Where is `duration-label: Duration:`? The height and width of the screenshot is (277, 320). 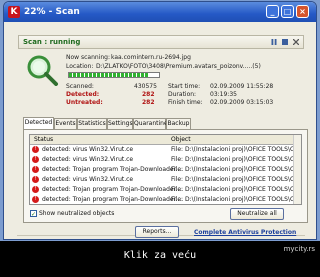 duration-label: Duration: is located at coordinates (182, 94).